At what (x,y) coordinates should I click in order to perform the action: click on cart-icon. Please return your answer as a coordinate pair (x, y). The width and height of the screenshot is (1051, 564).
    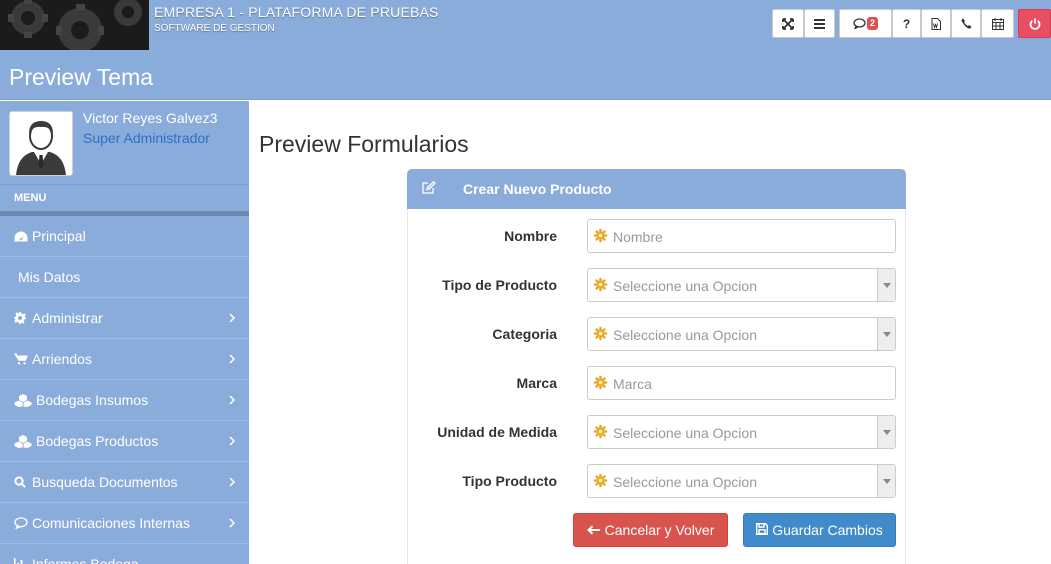
    Looking at the image, I should click on (22, 359).